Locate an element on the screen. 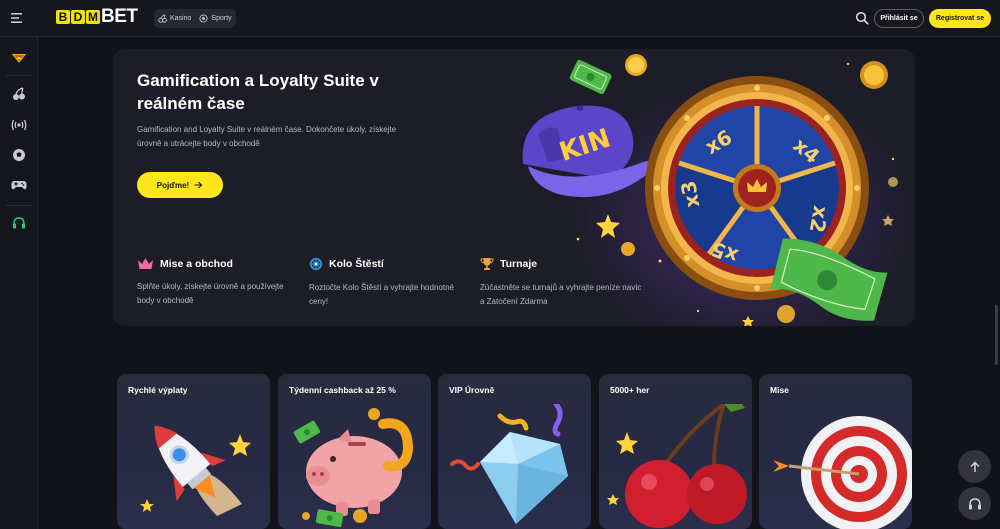 The image size is (1000, 529). promo-title: Mise is located at coordinates (779, 390).